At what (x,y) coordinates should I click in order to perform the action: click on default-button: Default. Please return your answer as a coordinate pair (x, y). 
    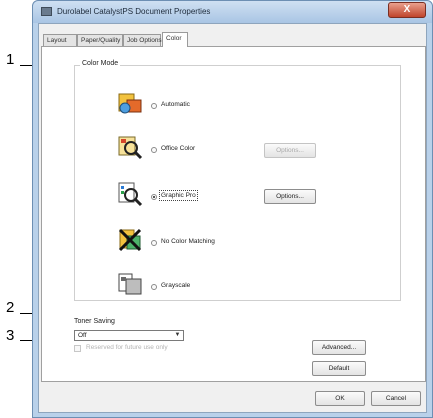
    Looking at the image, I should click on (339, 368).